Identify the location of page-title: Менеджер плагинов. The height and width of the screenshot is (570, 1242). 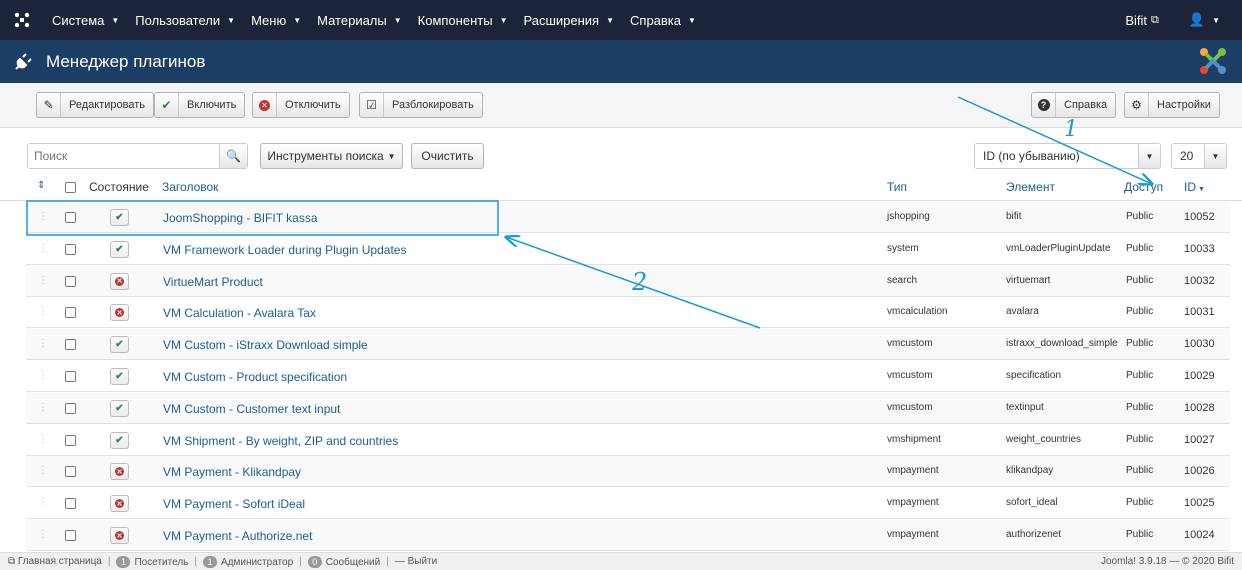
(126, 61).